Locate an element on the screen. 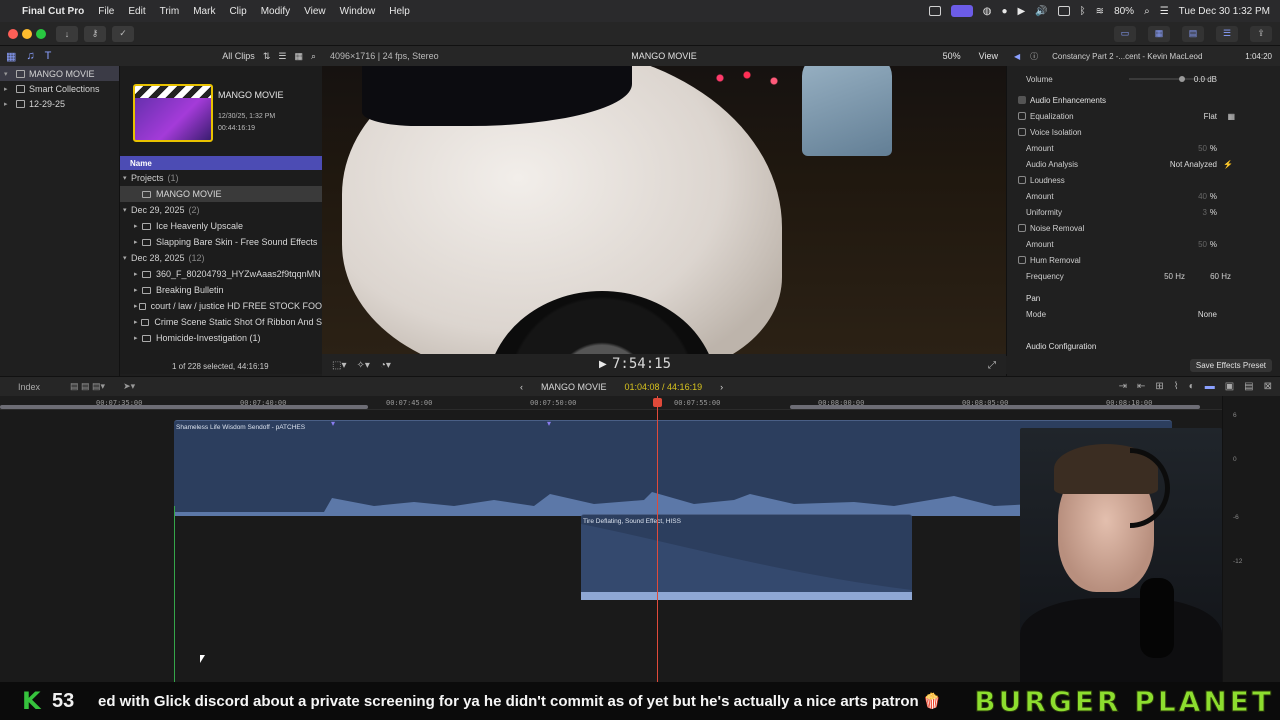 This screenshot has height=720, width=1280. info-icon: ⓘ is located at coordinates (1034, 56).